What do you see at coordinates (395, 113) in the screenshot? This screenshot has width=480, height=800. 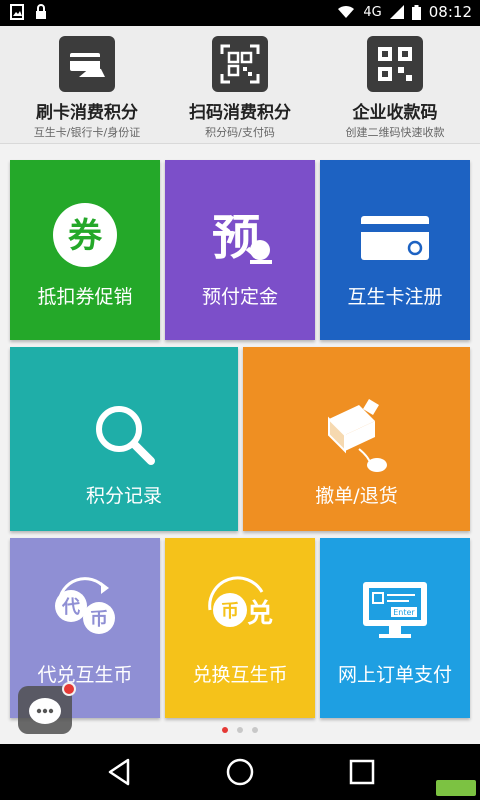 I see `quick-label: 企业收款码` at bounding box center [395, 113].